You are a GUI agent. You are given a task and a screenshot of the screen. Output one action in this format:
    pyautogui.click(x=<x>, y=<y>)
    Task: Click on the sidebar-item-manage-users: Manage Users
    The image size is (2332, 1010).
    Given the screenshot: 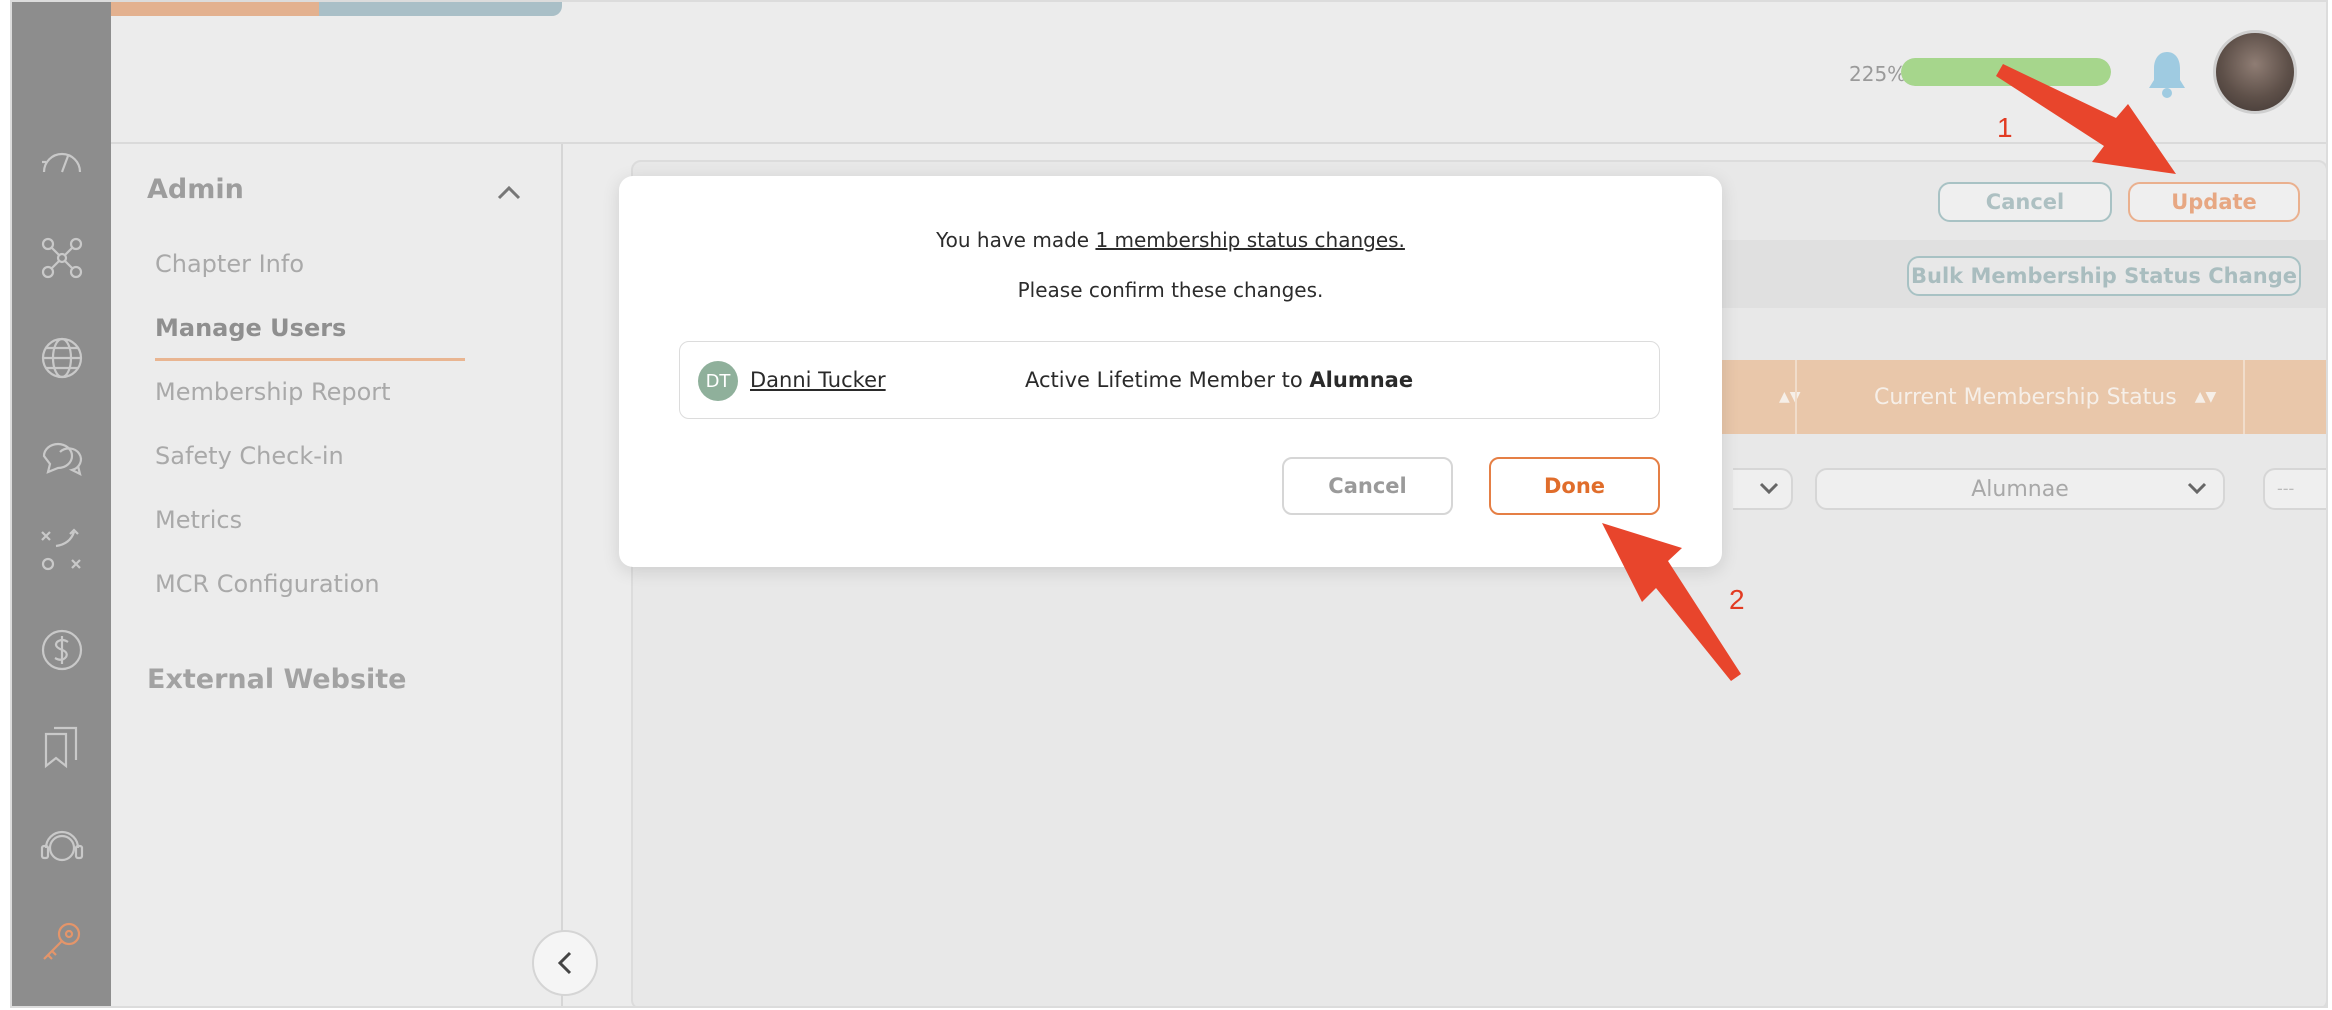 What is the action you would take?
    pyautogui.click(x=250, y=328)
    